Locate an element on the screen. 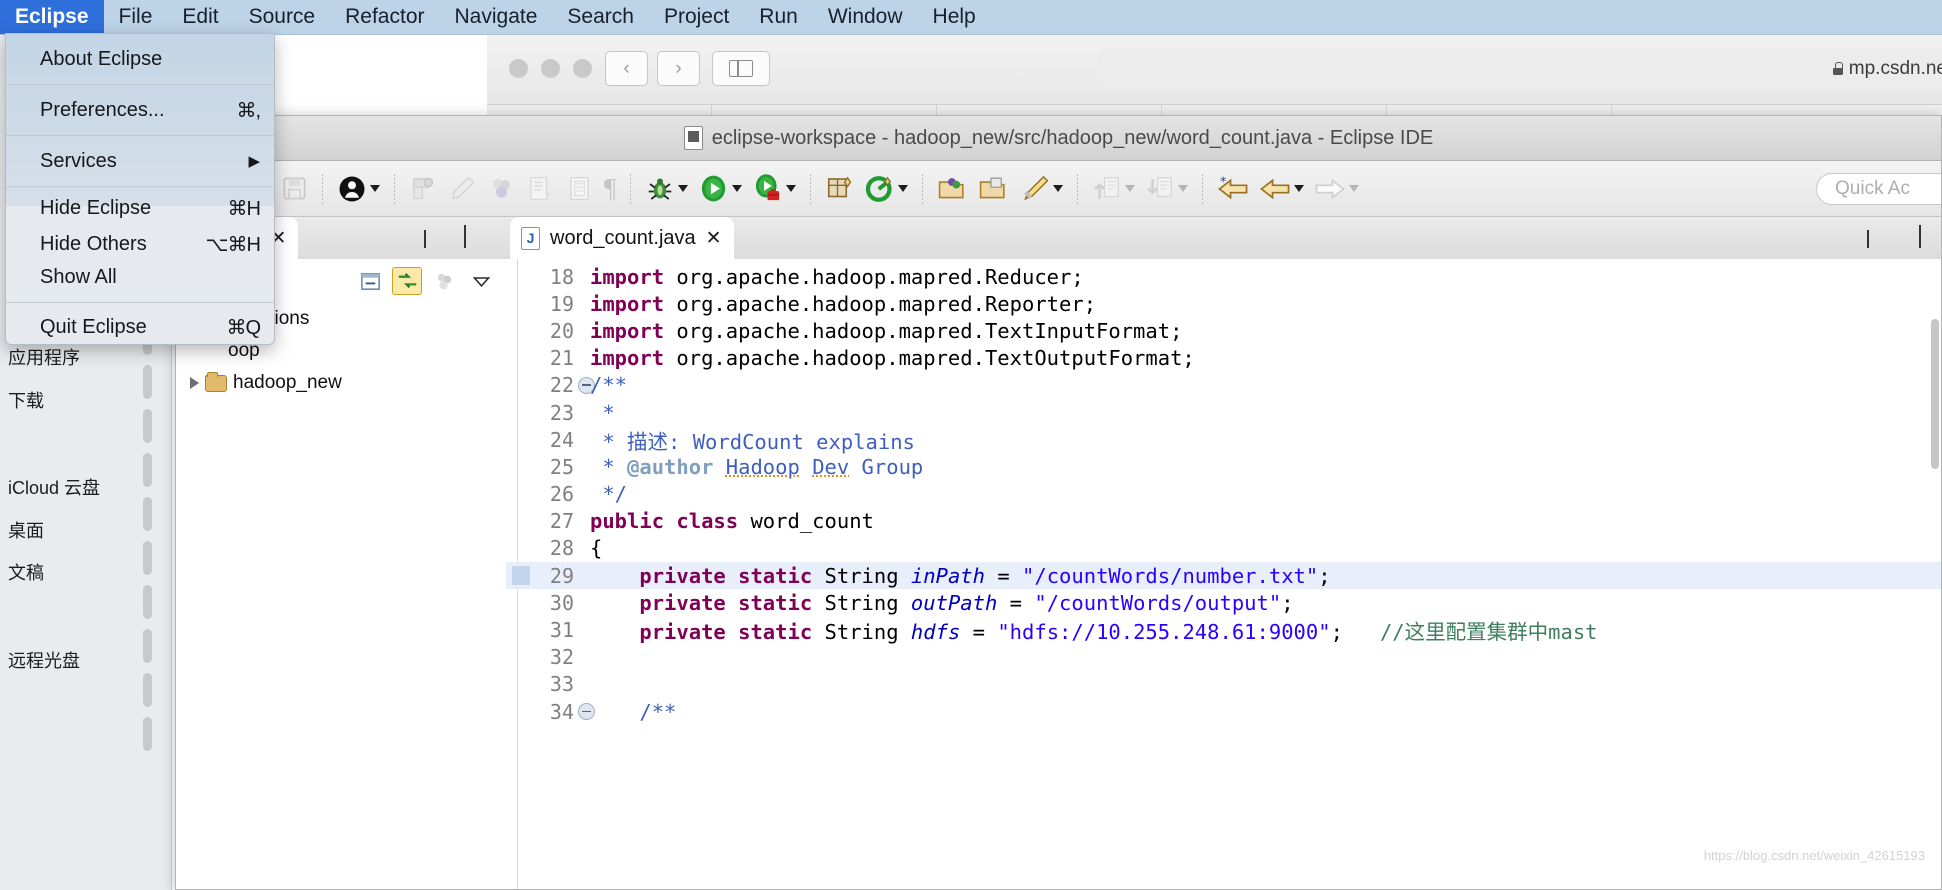 Image resolution: width=1942 pixels, height=890 pixels. menu-item-help: Help is located at coordinates (954, 17).